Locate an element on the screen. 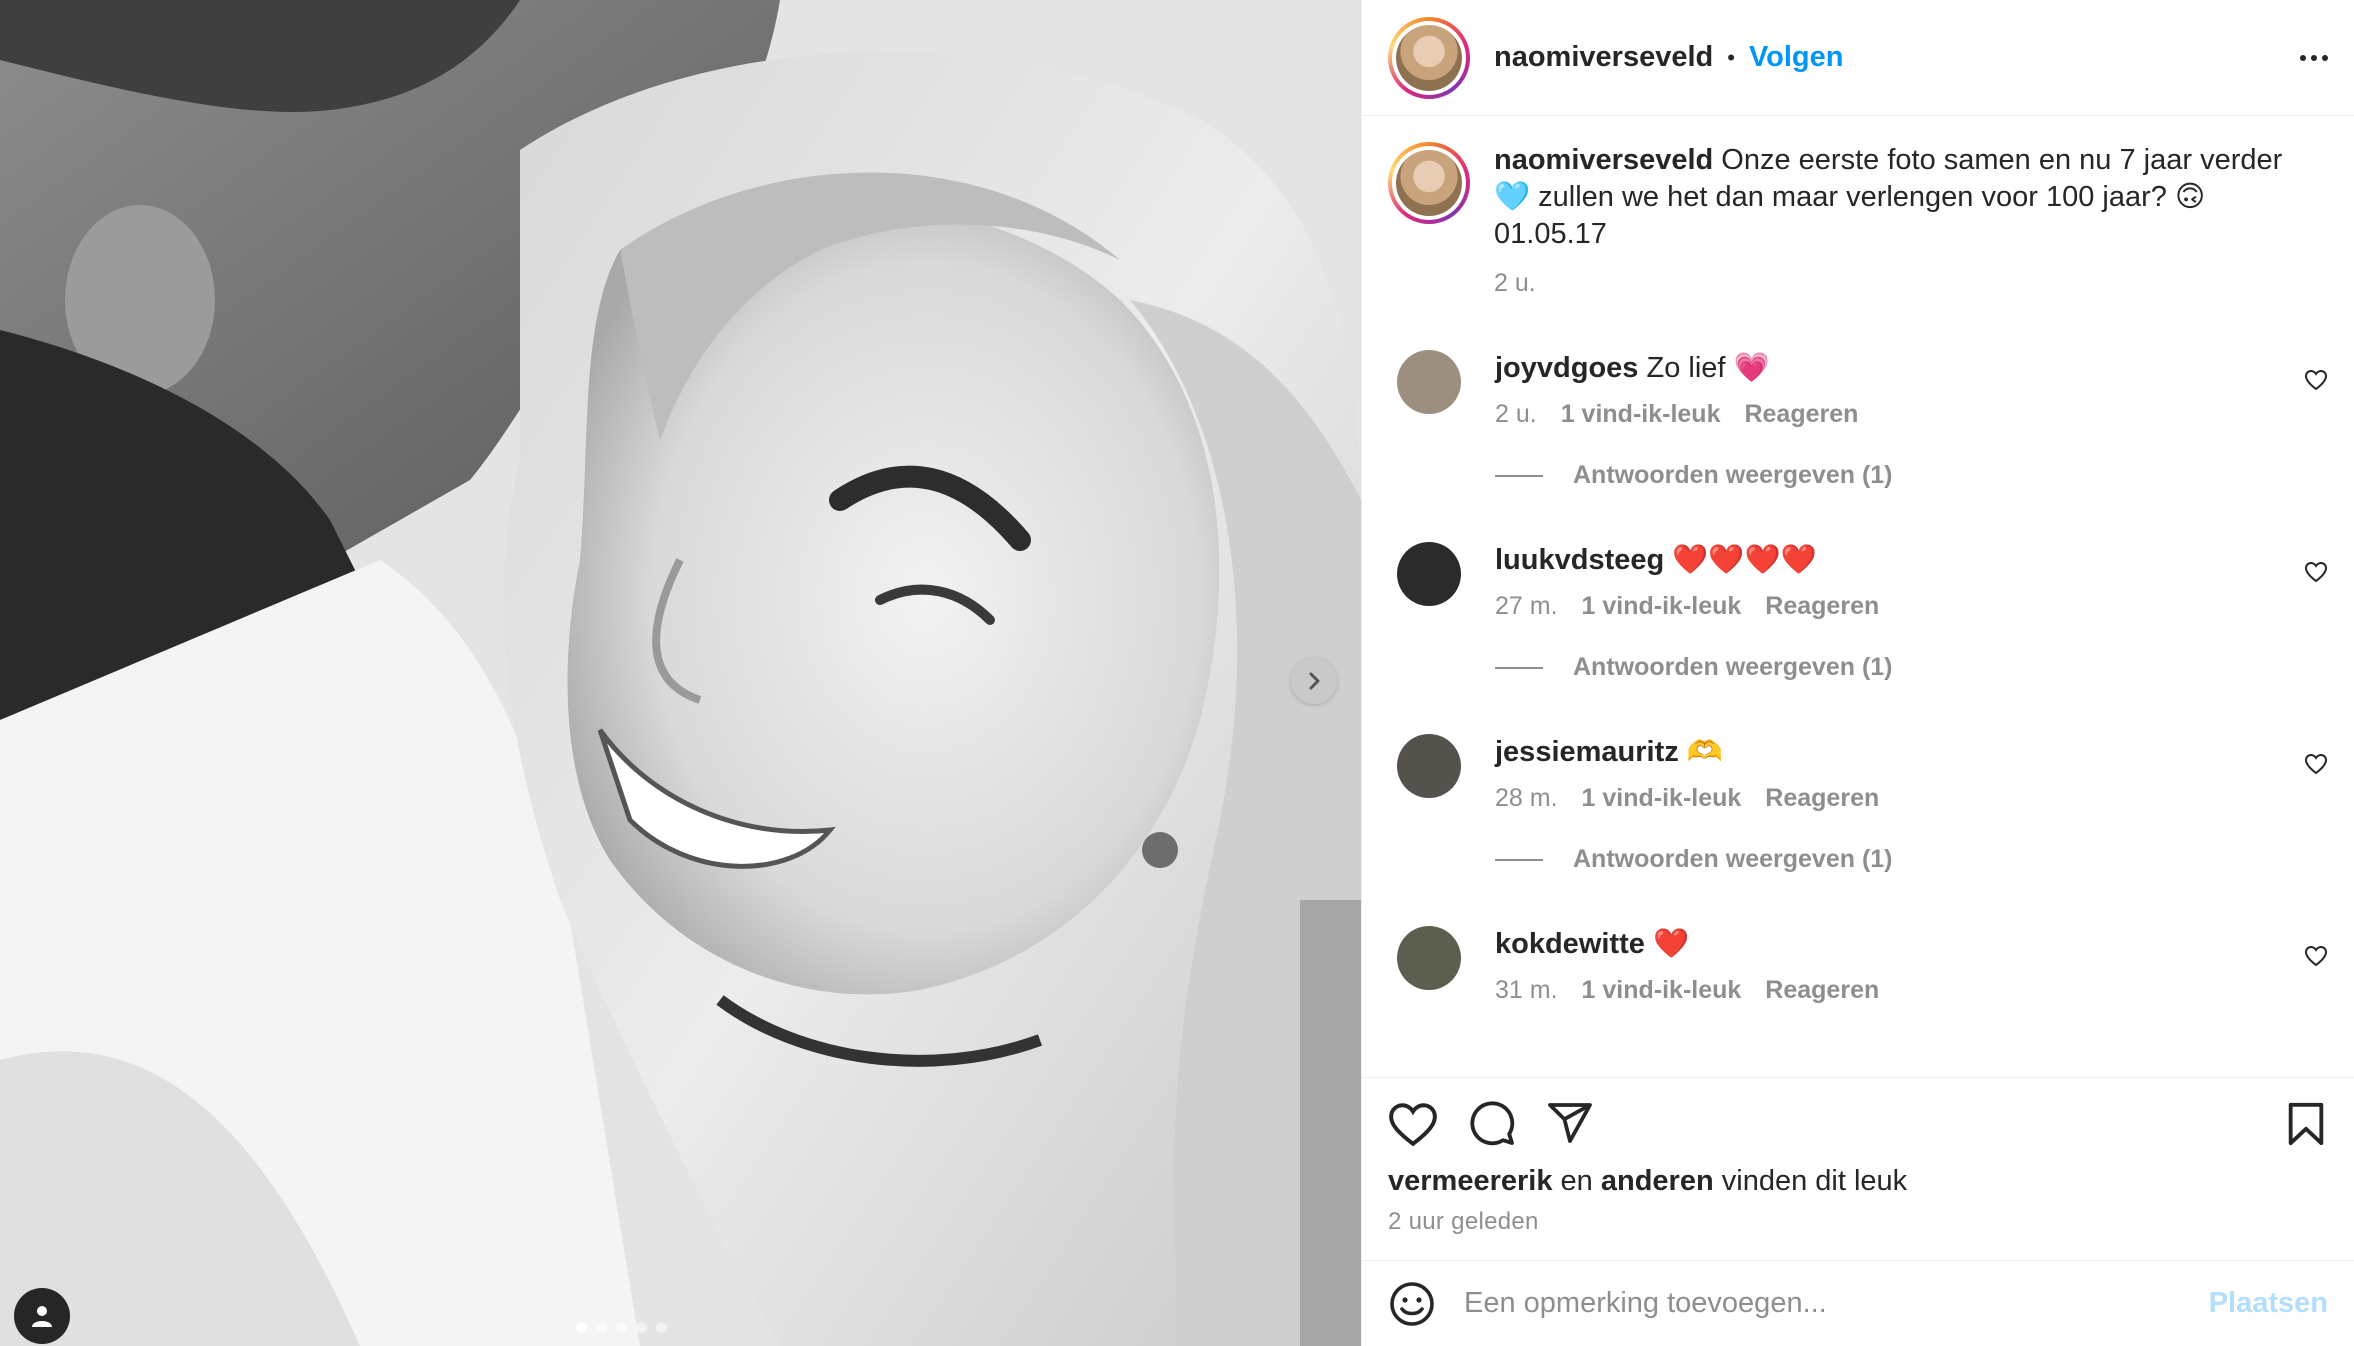 This screenshot has width=2354, height=1346. likes-and: en is located at coordinates (1576, 1181).